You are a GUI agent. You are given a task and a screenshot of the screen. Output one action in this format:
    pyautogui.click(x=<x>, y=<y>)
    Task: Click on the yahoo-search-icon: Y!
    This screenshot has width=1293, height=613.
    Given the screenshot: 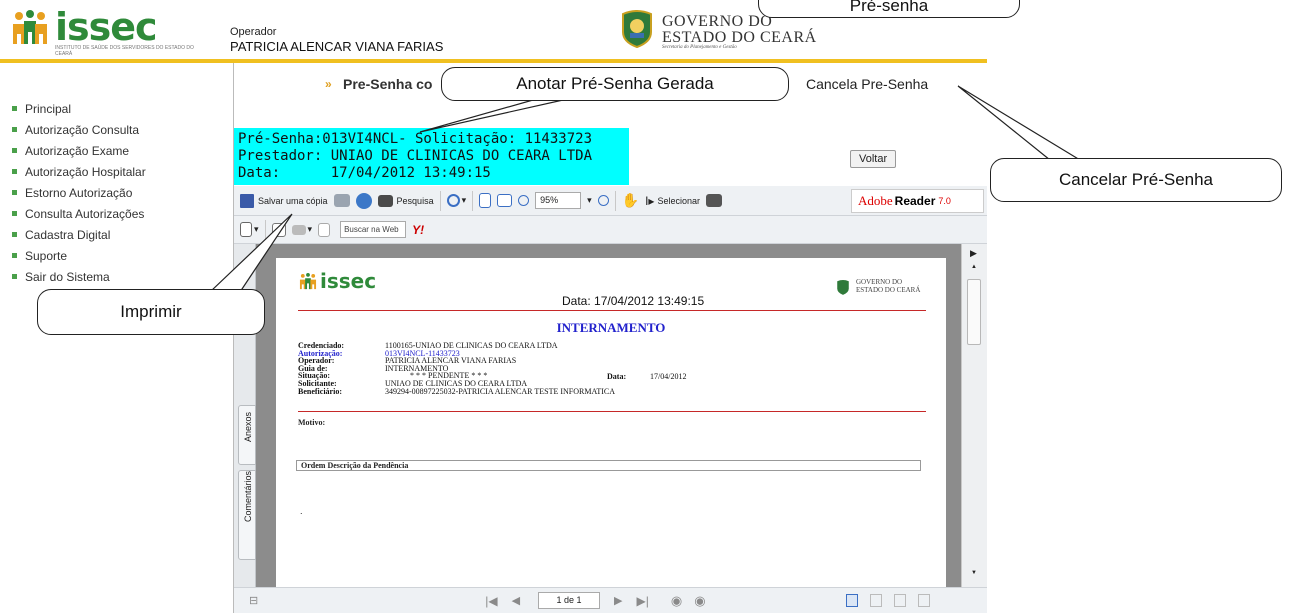 What is the action you would take?
    pyautogui.click(x=418, y=230)
    